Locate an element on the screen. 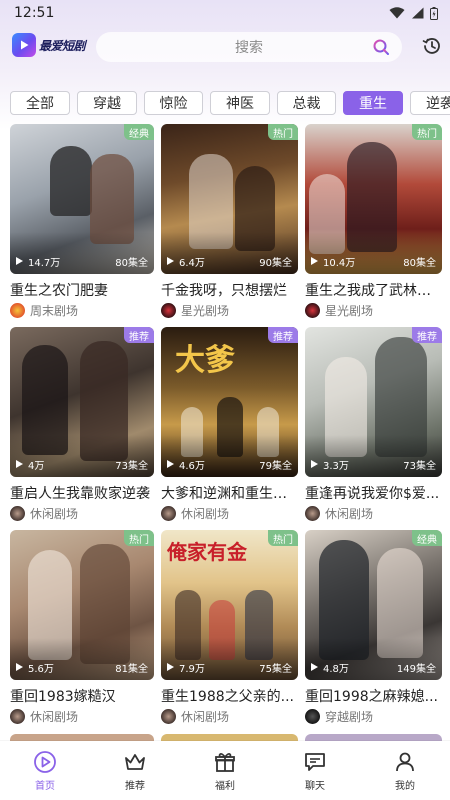 The image size is (450, 800). view-count: 5.6万 is located at coordinates (41, 669).